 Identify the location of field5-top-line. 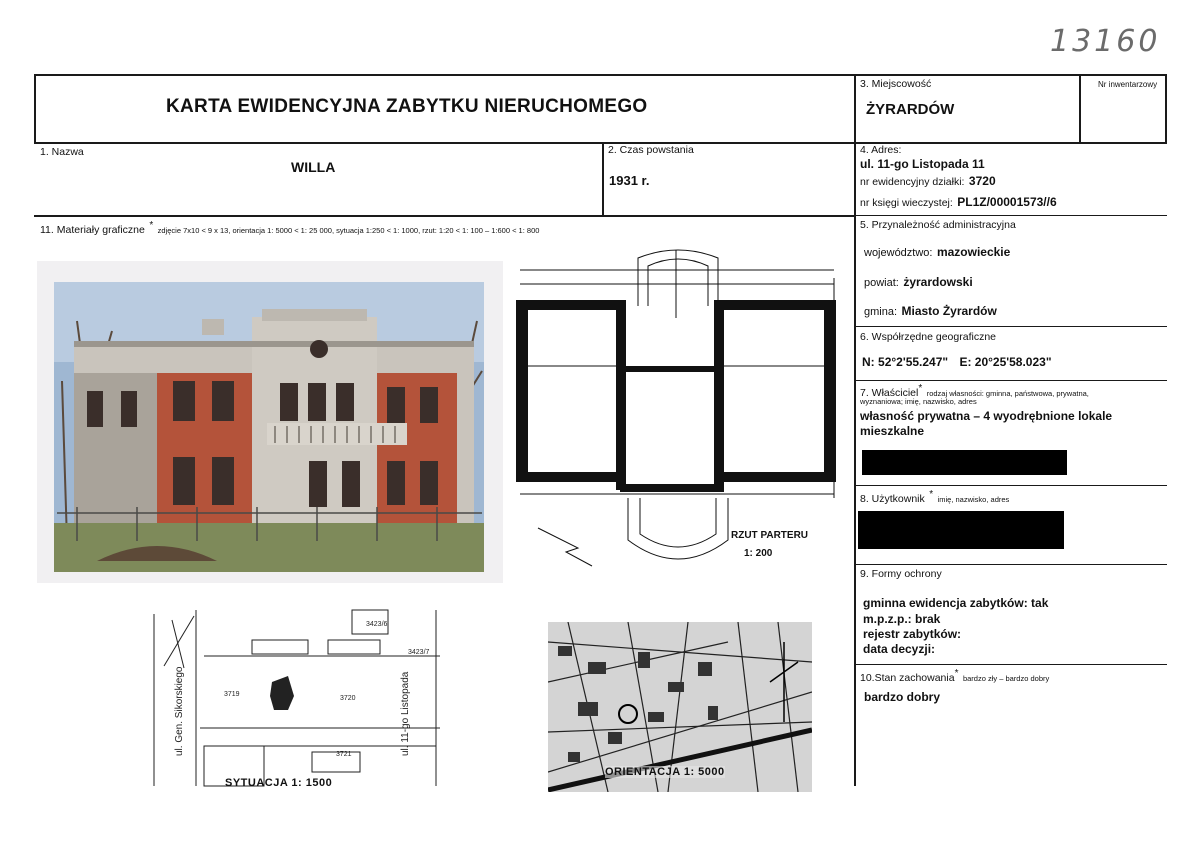
(1010, 215).